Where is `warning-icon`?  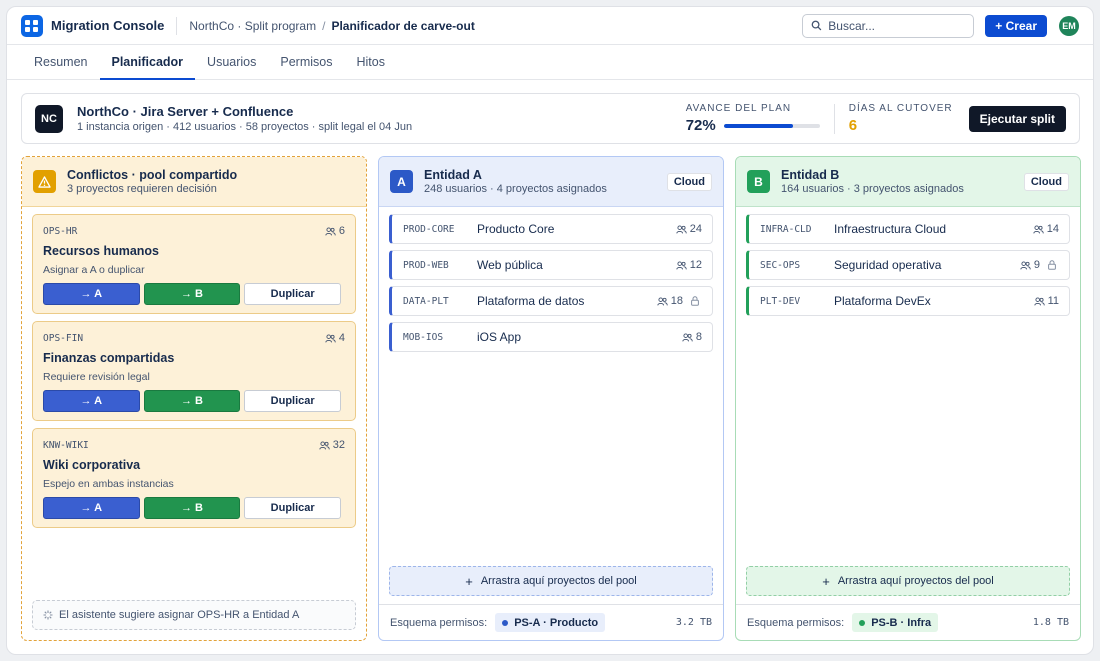 warning-icon is located at coordinates (44, 181).